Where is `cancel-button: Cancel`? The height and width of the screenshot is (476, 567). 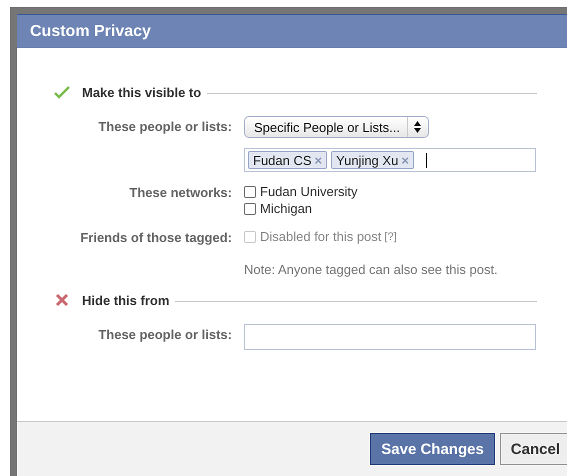 cancel-button: Cancel is located at coordinates (533, 449).